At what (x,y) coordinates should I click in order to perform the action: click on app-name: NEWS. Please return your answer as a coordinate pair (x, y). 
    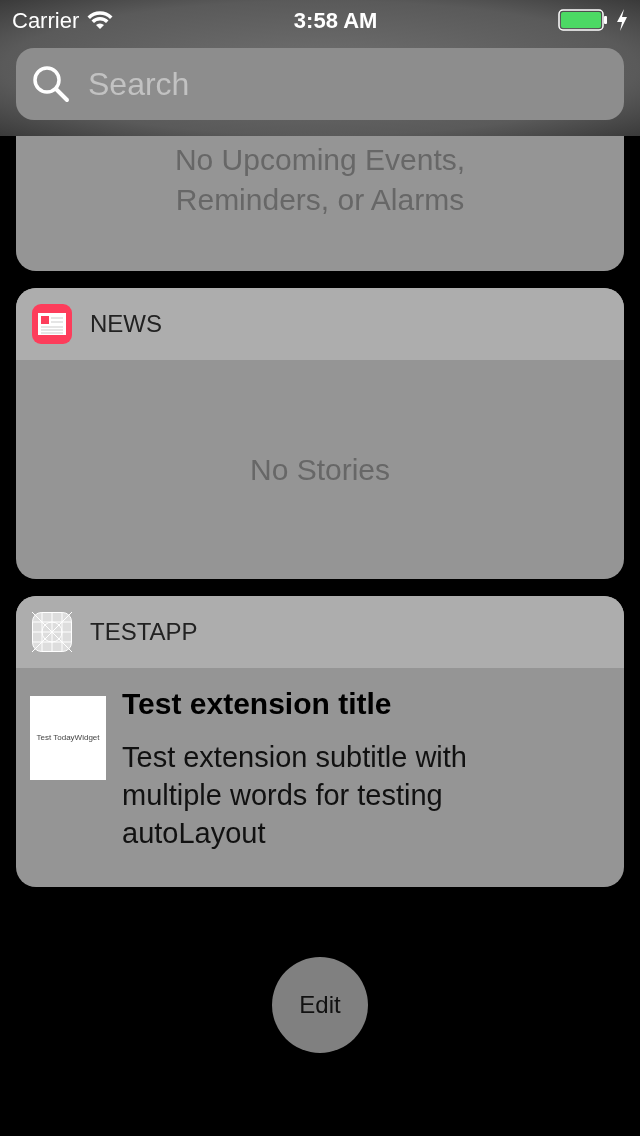
    Looking at the image, I should click on (126, 324).